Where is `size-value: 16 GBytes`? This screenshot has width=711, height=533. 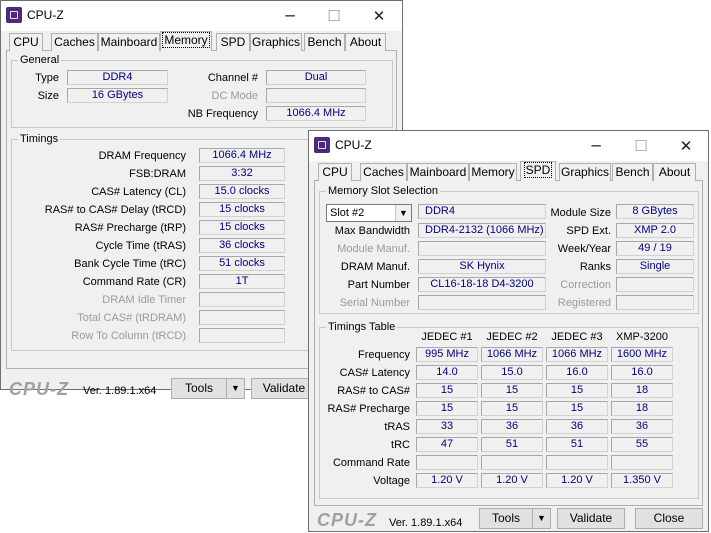
size-value: 16 GBytes is located at coordinates (117, 95).